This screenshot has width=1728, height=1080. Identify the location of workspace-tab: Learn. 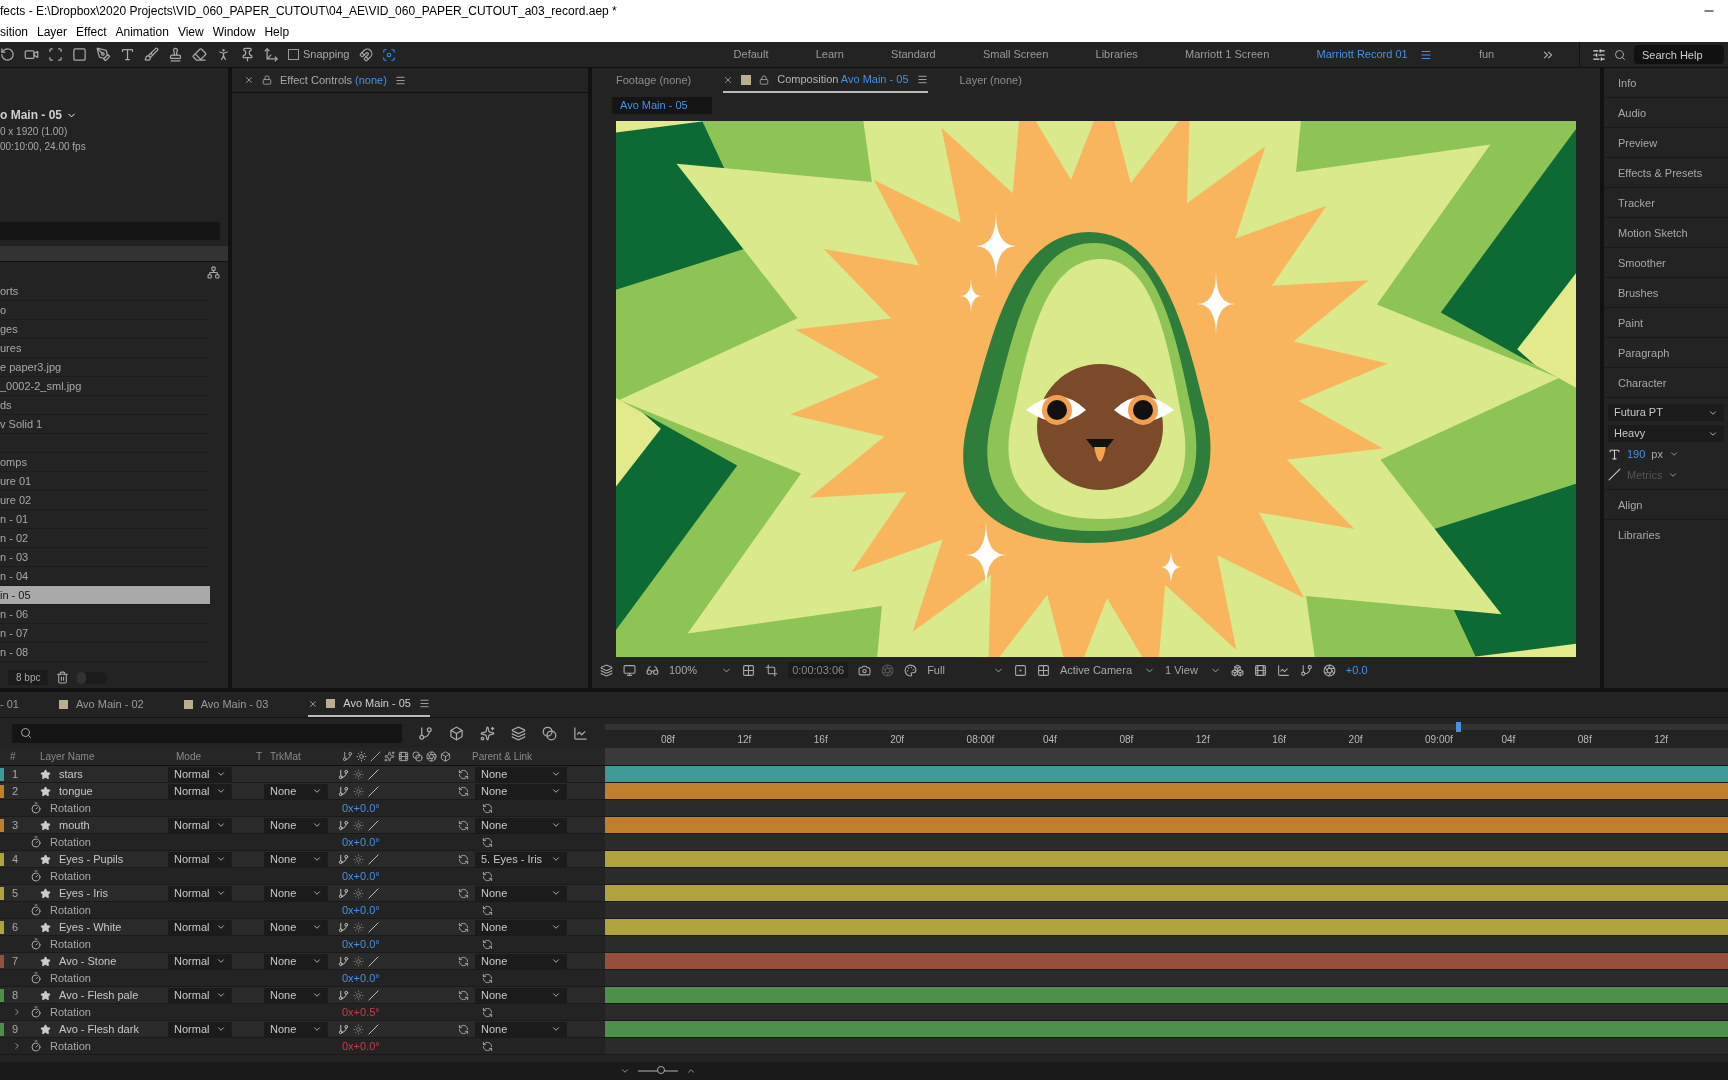
(829, 54).